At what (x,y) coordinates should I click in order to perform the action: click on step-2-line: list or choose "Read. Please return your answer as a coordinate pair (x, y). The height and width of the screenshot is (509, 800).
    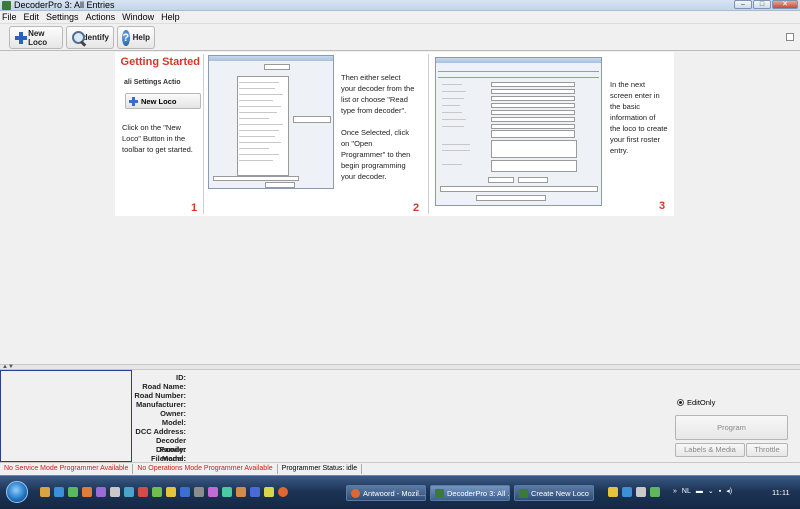
    Looking at the image, I should click on (374, 99).